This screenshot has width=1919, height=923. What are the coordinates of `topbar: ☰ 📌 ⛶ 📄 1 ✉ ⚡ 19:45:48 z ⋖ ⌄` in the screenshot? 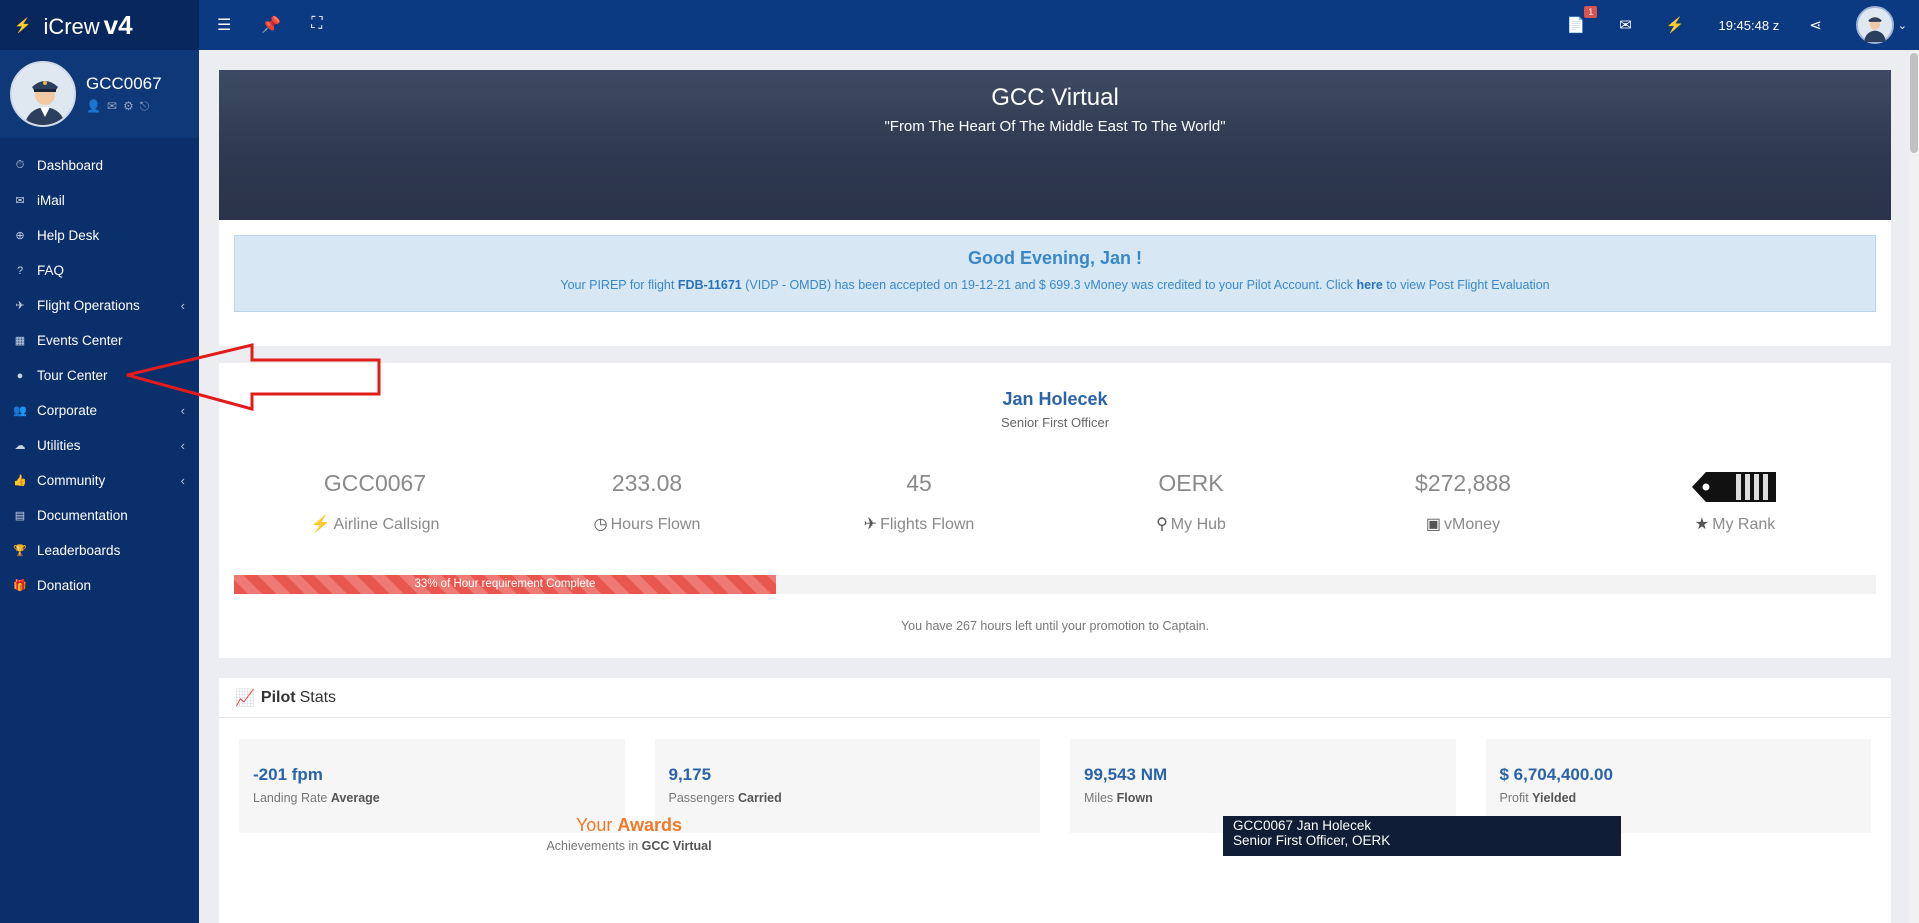 It's located at (1059, 25).